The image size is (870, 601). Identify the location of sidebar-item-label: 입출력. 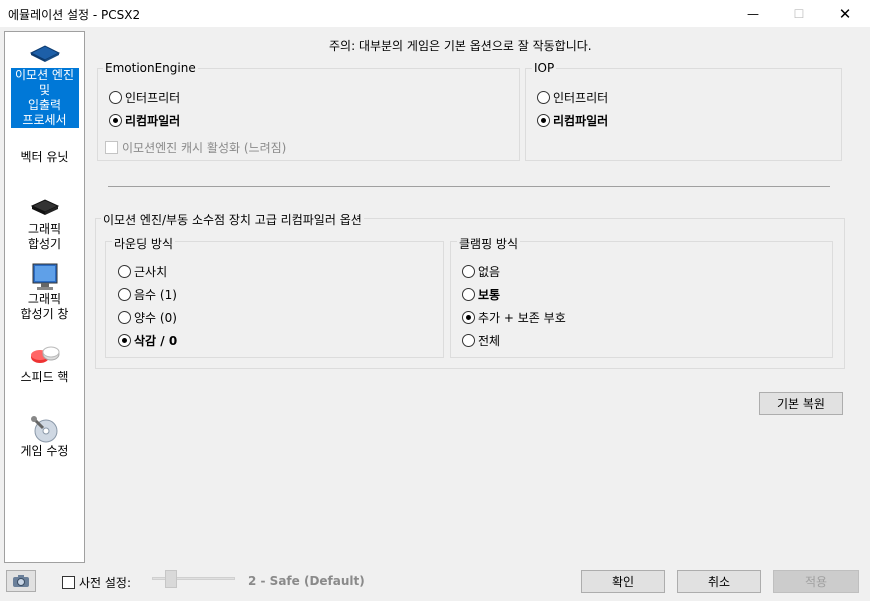
(44, 105).